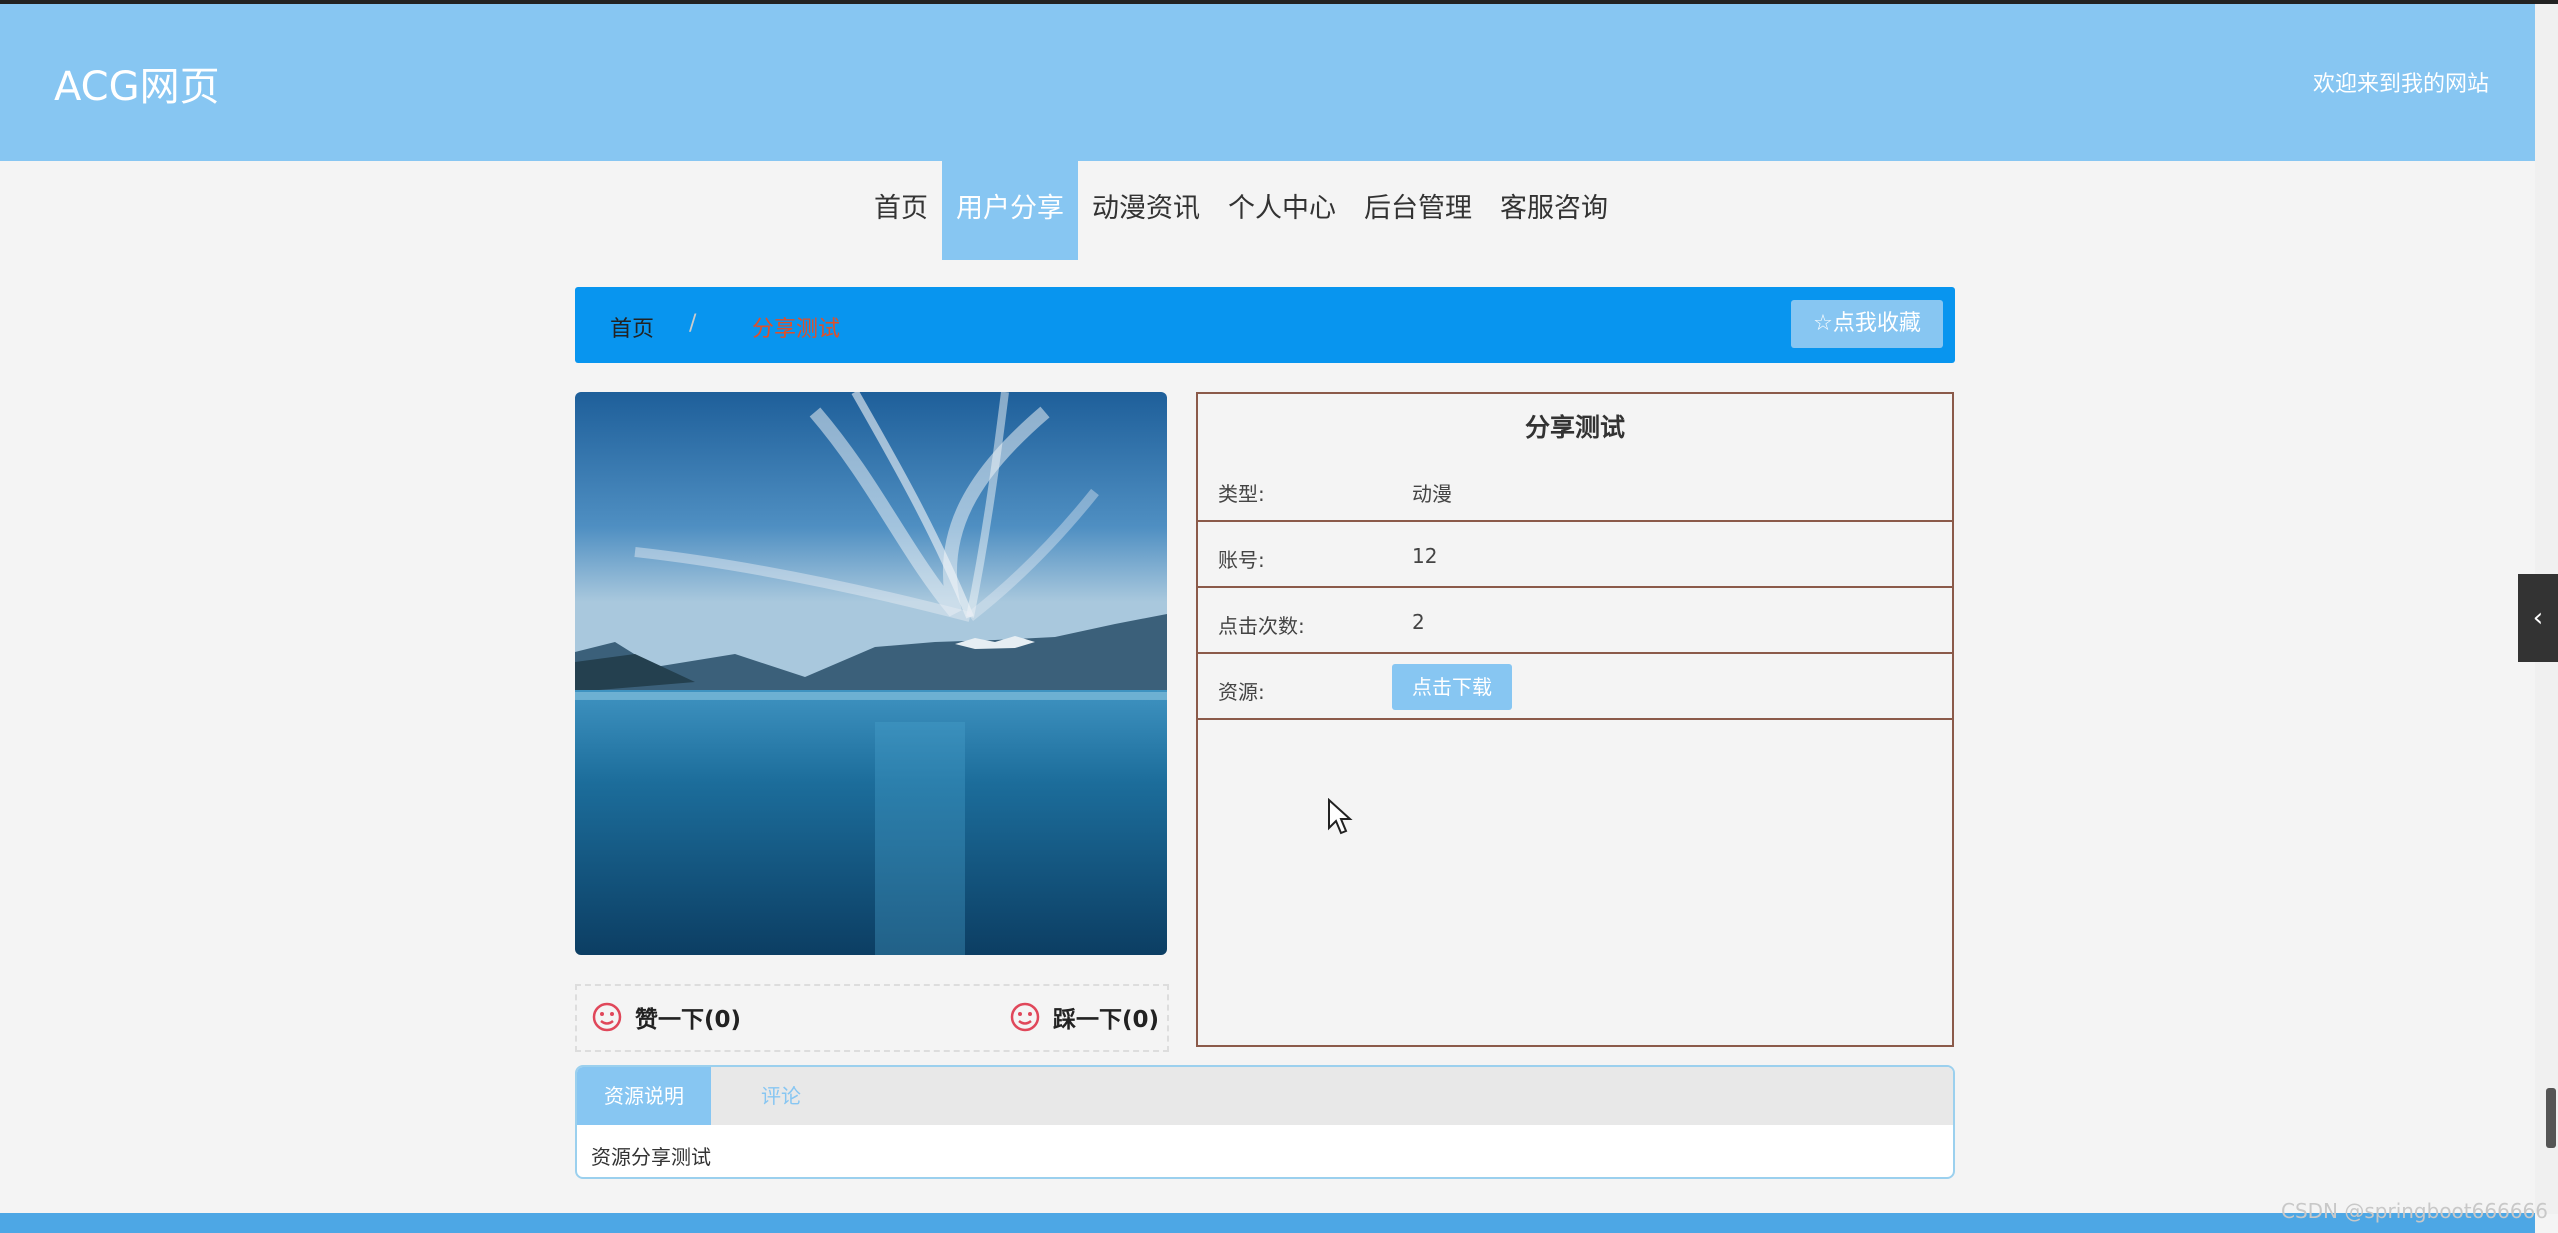 This screenshot has height=1233, width=2558. Describe the element at coordinates (1282, 210) in the screenshot. I see `nav-item-personal-center: 个人中心` at that location.